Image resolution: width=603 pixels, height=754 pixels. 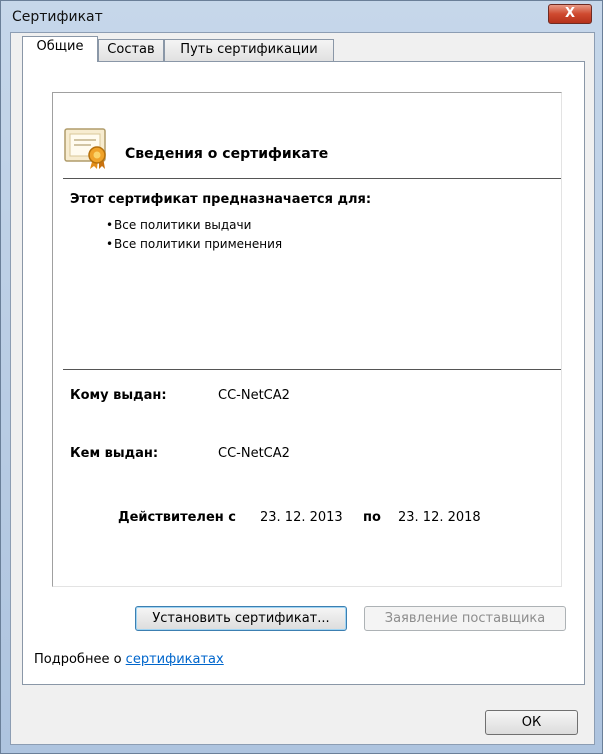 I want to click on list-item: •Все политики применения, so click(x=194, y=244).